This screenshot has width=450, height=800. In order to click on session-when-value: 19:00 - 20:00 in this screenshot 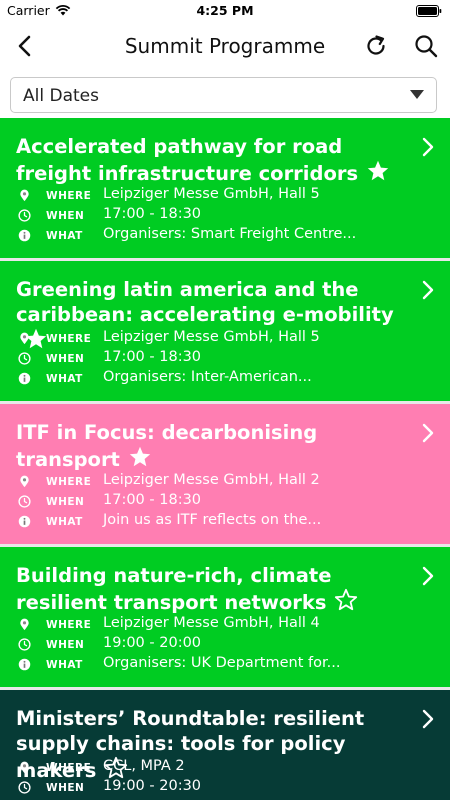, I will do `click(152, 643)`.